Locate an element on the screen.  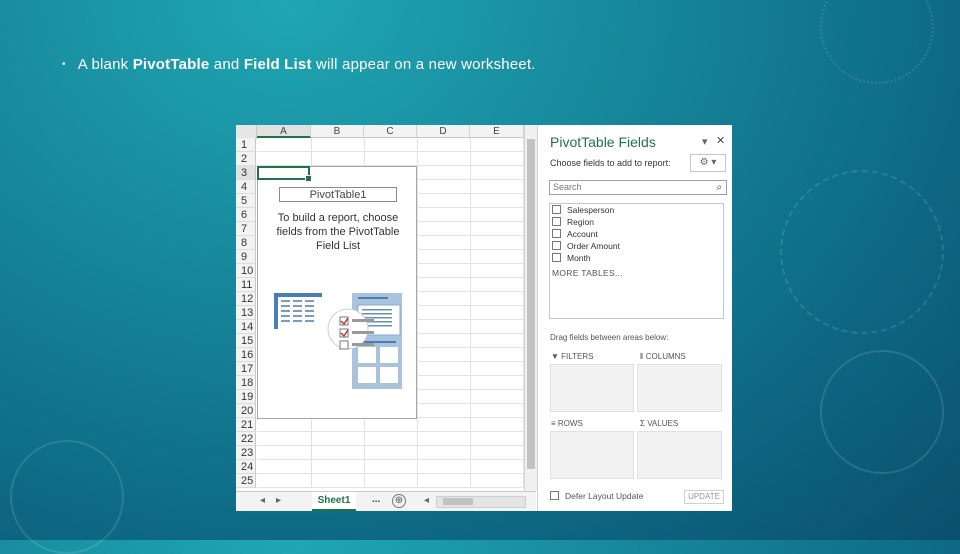
row-header: 22 is located at coordinates (246, 439).